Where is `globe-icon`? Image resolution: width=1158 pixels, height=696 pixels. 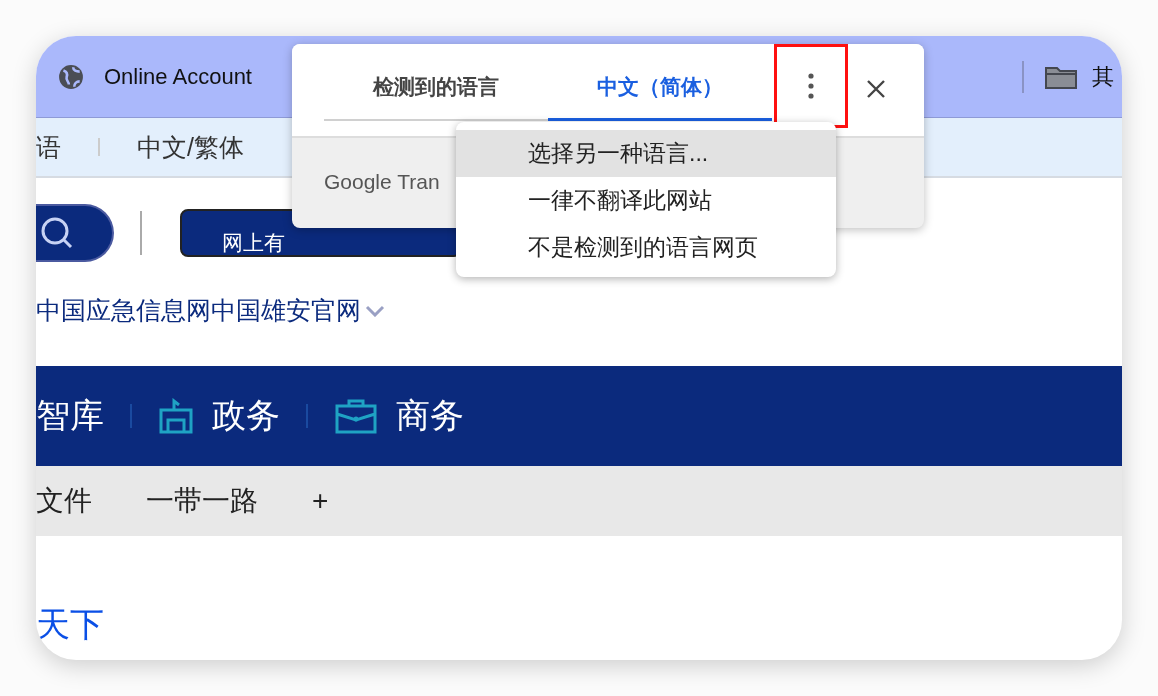 globe-icon is located at coordinates (71, 76).